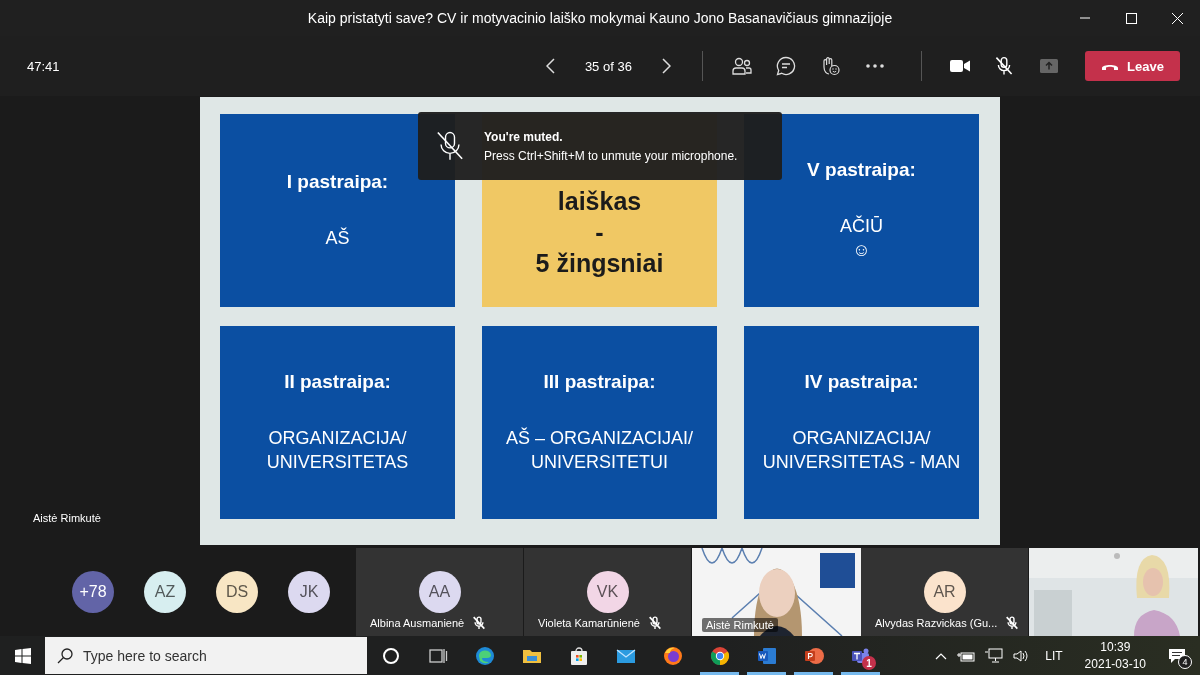 This screenshot has height=675, width=1200. Describe the element at coordinates (861, 238) in the screenshot. I see `card-text: AČIŪ ☺` at that location.